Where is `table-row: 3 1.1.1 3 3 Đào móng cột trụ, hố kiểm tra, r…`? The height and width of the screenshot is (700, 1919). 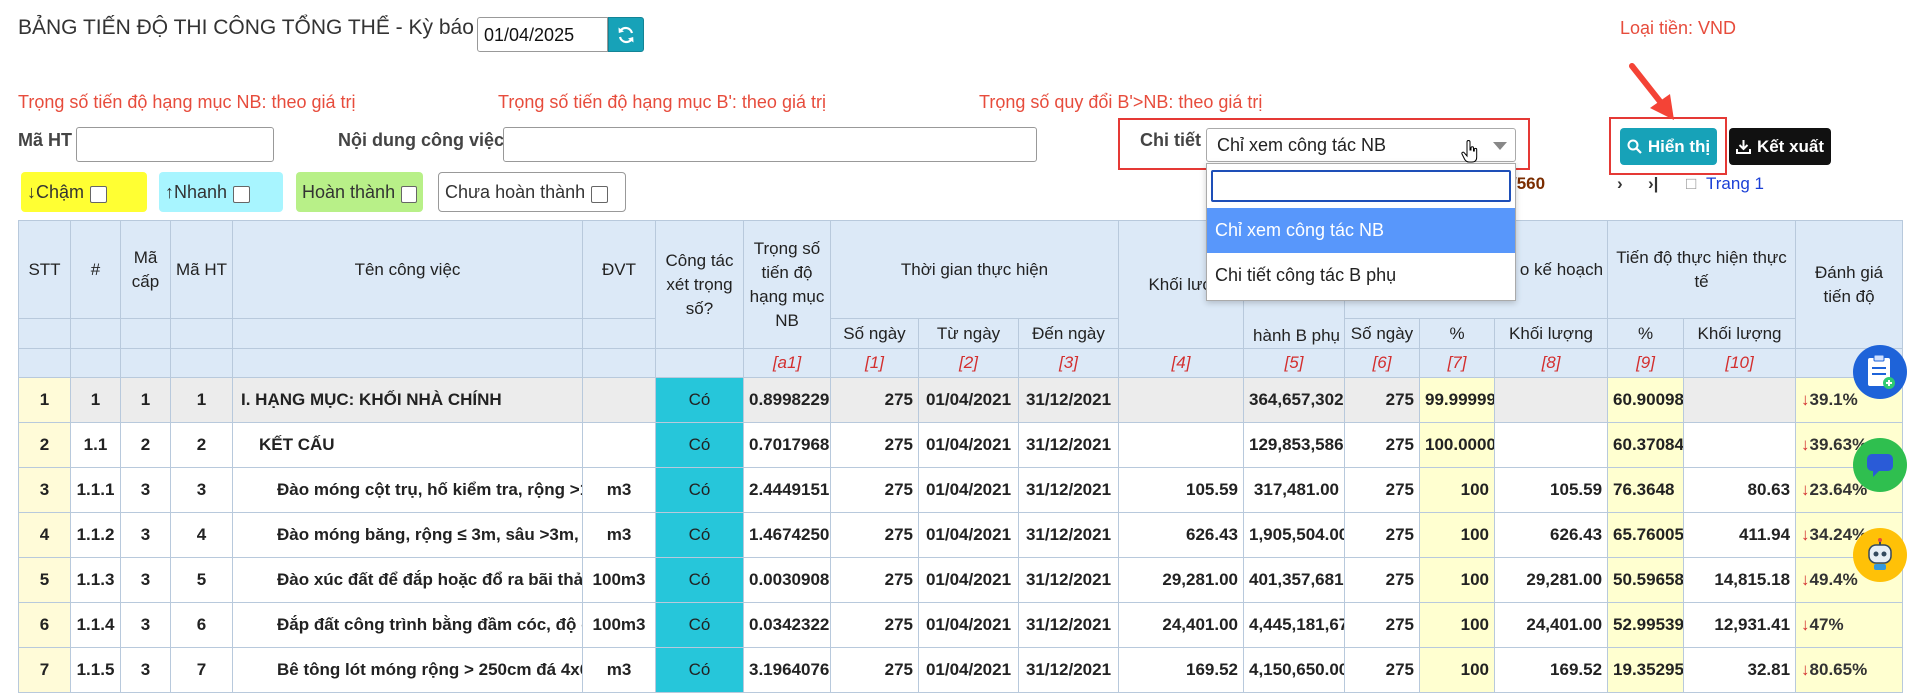 table-row: 3 1.1.1 3 3 Đào móng cột trụ, hố kiểm tra, r… is located at coordinates (961, 490).